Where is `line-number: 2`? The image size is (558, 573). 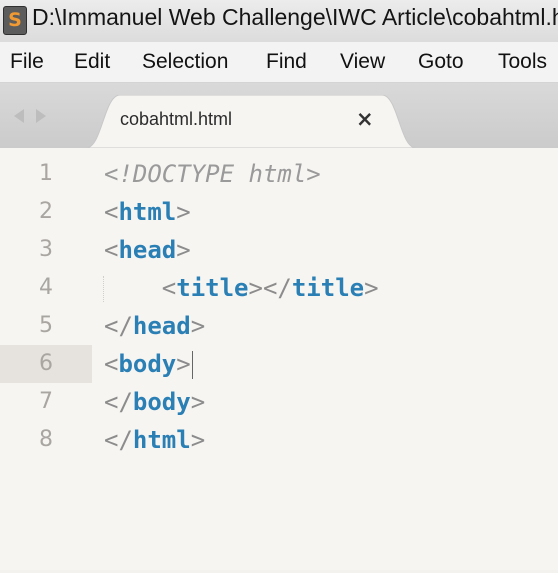
line-number: 2 is located at coordinates (46, 211).